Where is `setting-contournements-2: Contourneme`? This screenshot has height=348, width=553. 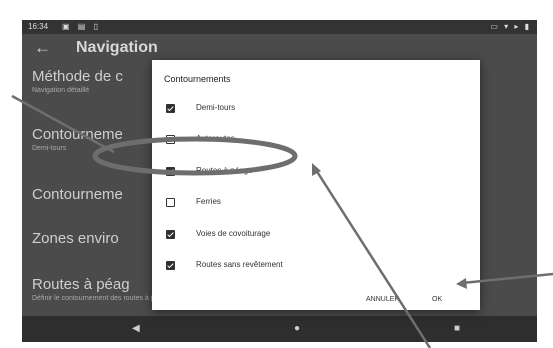
setting-contournements-2: Contourneme is located at coordinates (77, 194).